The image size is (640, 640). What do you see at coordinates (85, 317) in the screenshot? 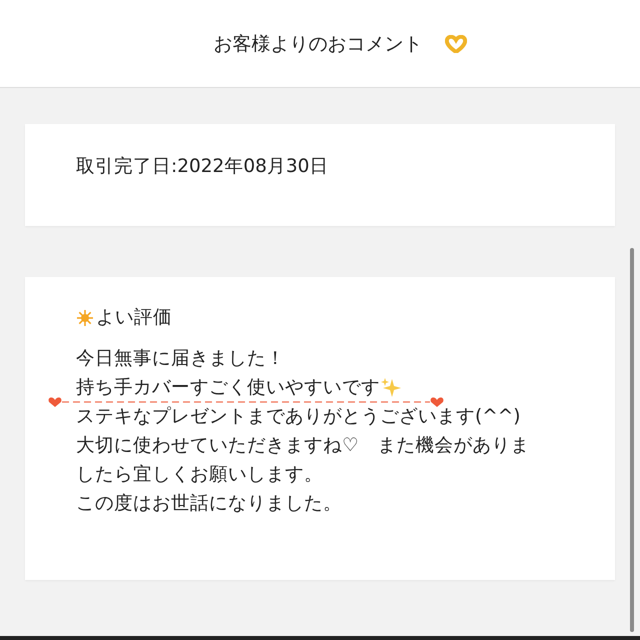
I see `sun-icon` at bounding box center [85, 317].